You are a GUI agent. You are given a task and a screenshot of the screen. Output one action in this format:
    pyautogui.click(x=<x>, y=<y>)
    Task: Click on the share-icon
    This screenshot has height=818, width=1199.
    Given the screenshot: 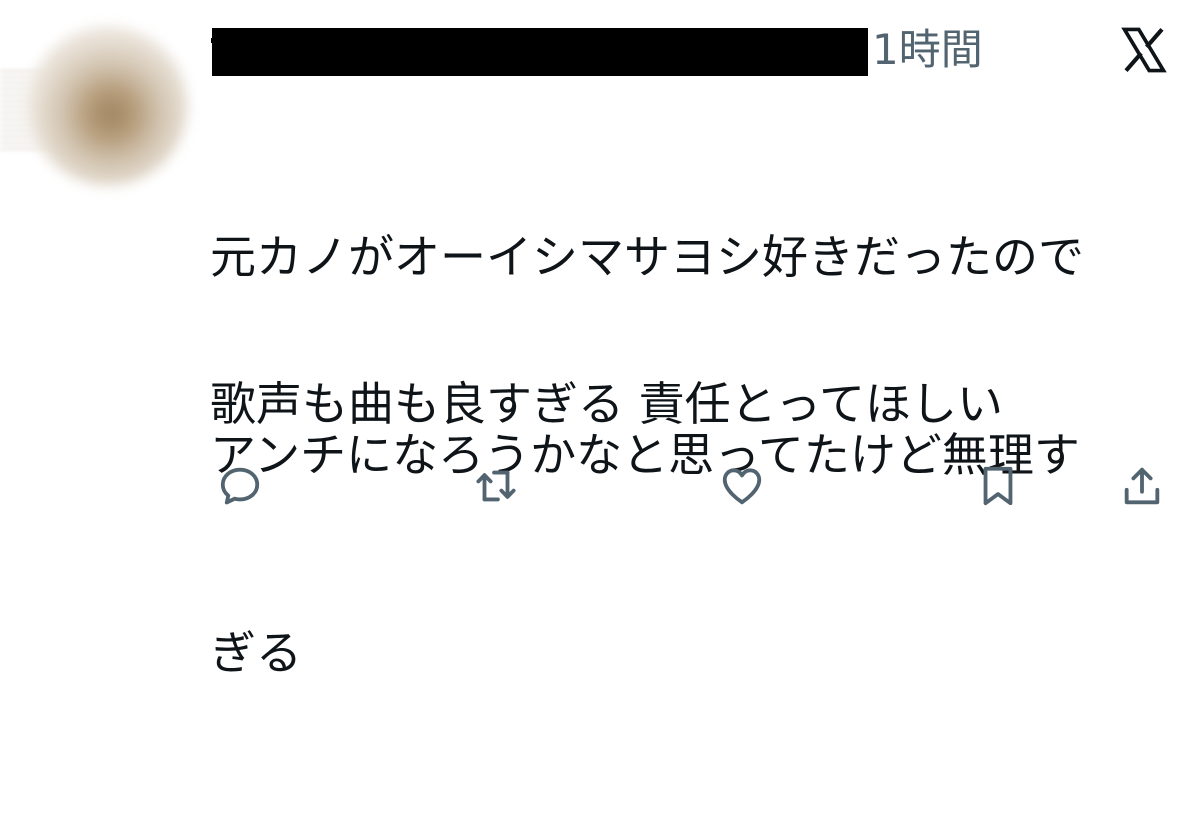 What is the action you would take?
    pyautogui.click(x=1142, y=486)
    